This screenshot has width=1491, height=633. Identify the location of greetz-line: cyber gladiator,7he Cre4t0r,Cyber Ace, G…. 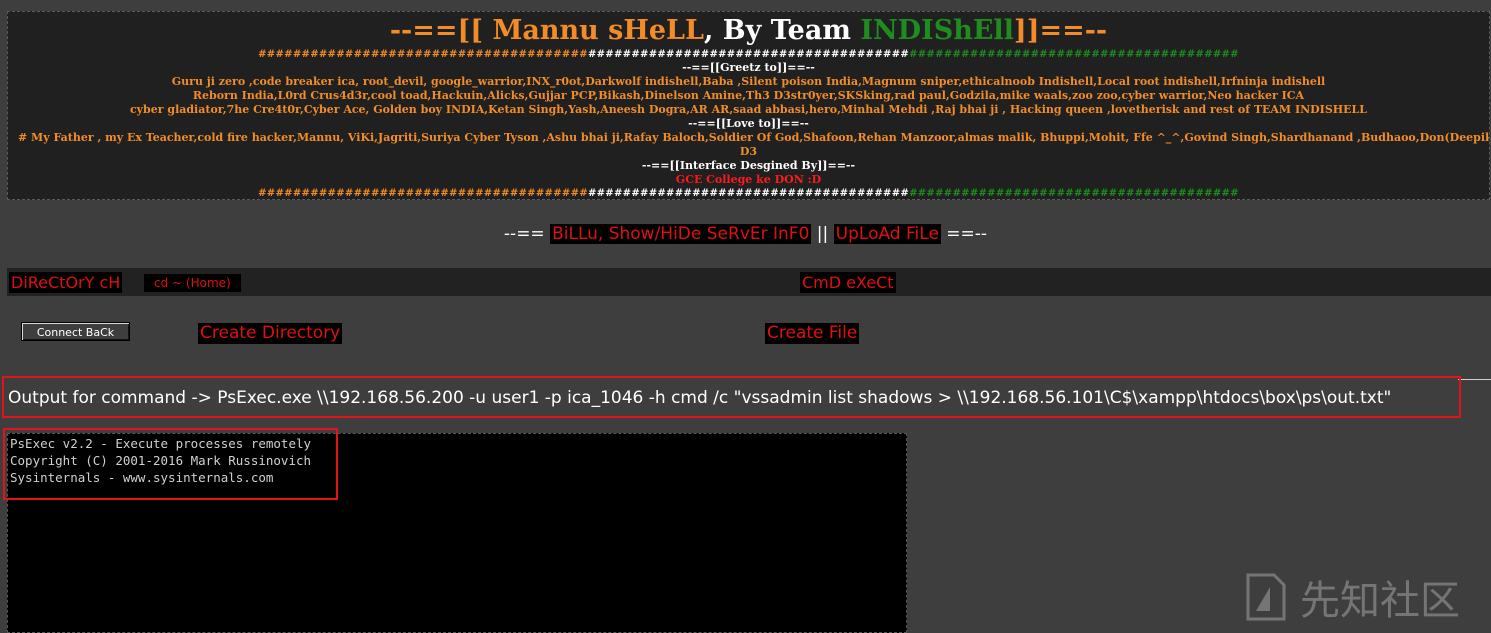
(748, 109).